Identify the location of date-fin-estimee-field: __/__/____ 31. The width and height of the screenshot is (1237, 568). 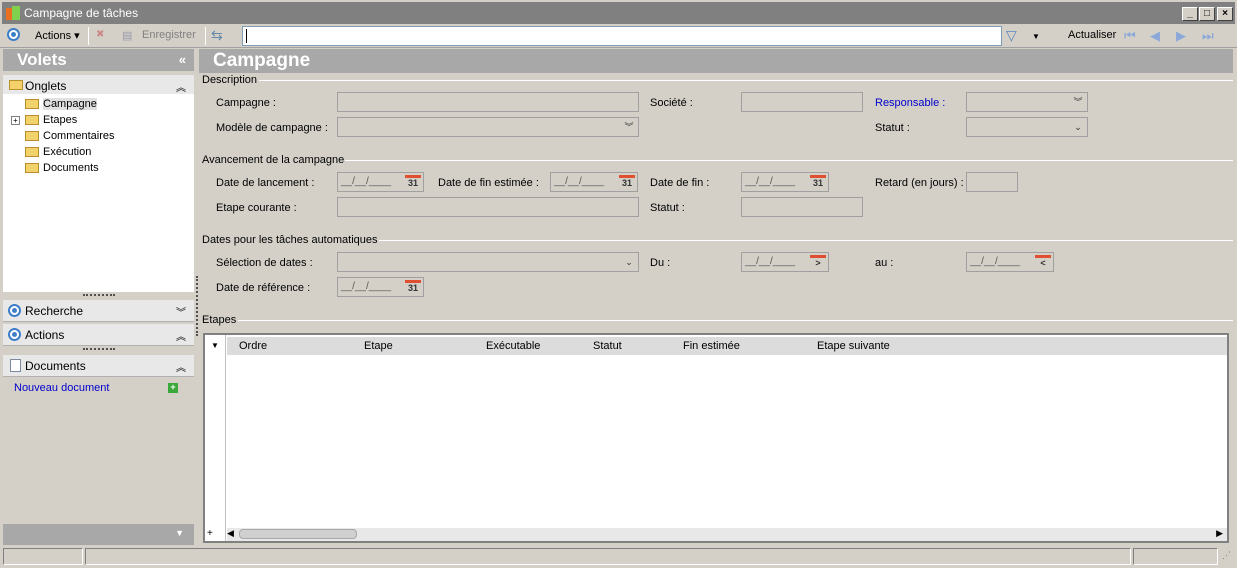
(594, 182).